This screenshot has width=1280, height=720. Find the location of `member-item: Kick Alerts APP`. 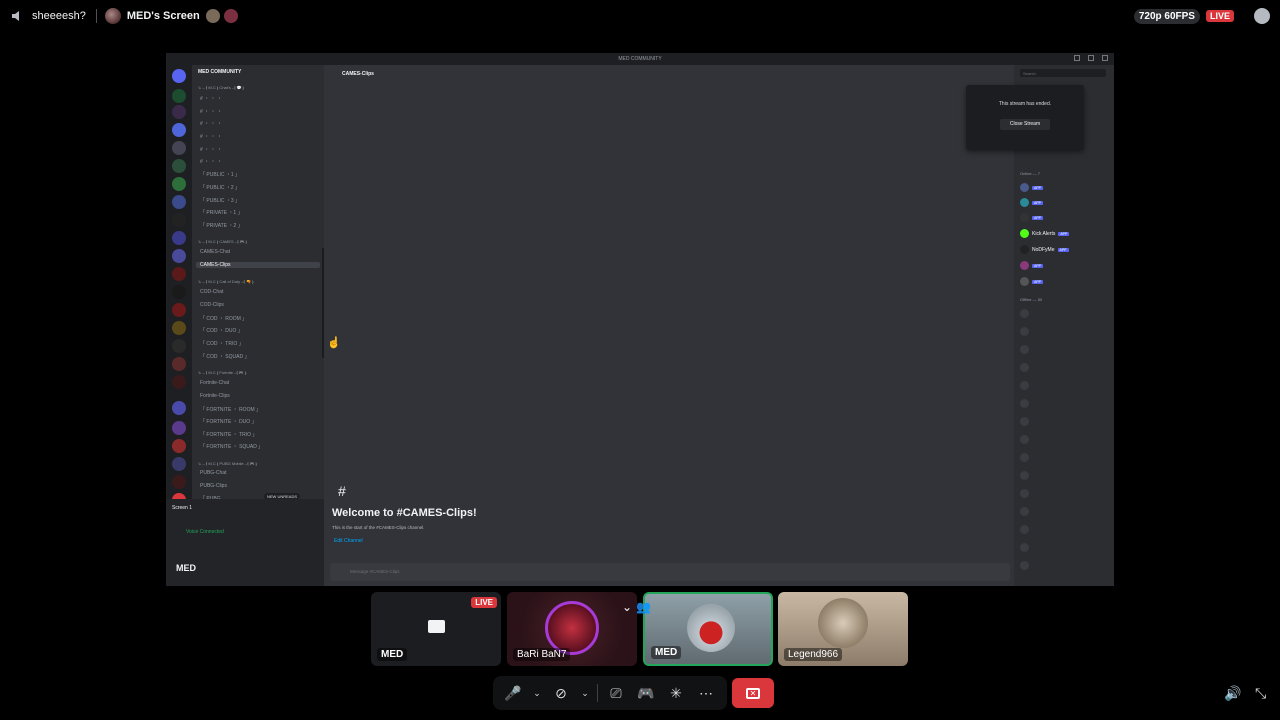

member-item: Kick Alerts APP is located at coordinates (1045, 233).